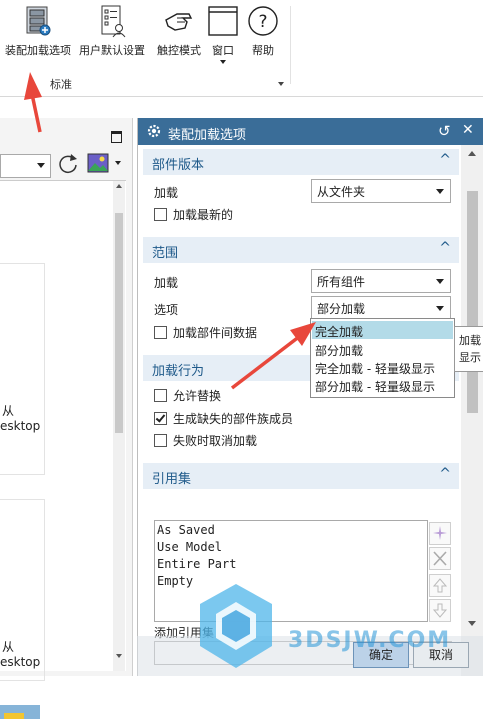 This screenshot has height=719, width=483. Describe the element at coordinates (33, 86) in the screenshot. I see `annotation-arrow-up-head` at that location.